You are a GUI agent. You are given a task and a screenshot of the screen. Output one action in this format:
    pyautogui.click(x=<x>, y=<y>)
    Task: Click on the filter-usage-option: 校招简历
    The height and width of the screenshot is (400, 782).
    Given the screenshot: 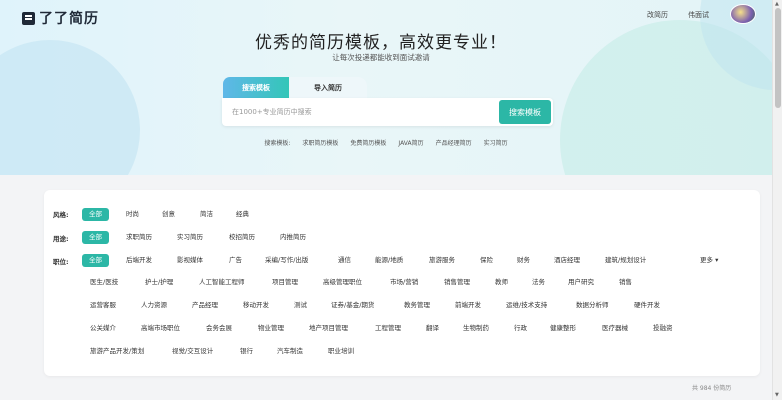 What is the action you would take?
    pyautogui.click(x=242, y=237)
    